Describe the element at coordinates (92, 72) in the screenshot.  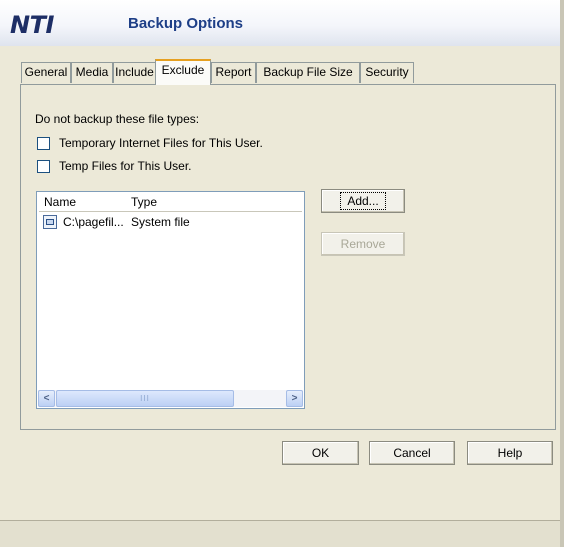
I see `tab-media: Media` at that location.